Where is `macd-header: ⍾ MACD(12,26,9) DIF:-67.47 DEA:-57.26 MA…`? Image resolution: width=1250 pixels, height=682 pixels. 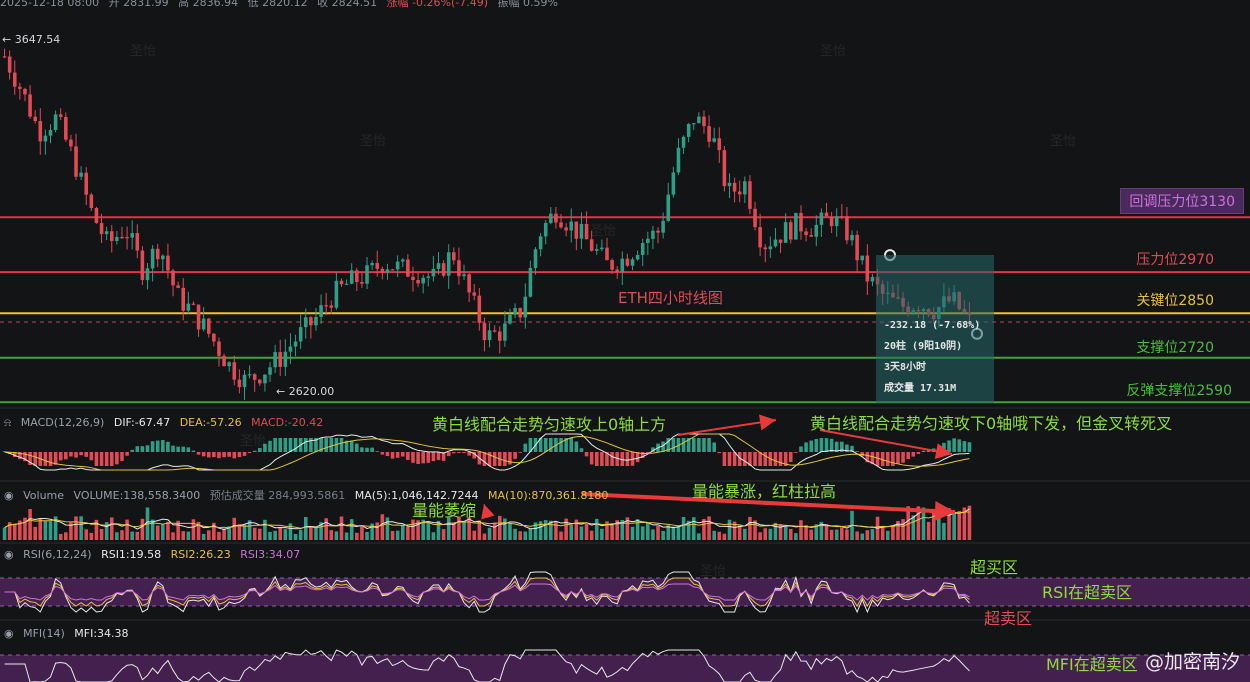
macd-header: ⍾ MACD(12,26,9) DIF:-67.47 DEA:-57.26 MA… is located at coordinates (166, 423).